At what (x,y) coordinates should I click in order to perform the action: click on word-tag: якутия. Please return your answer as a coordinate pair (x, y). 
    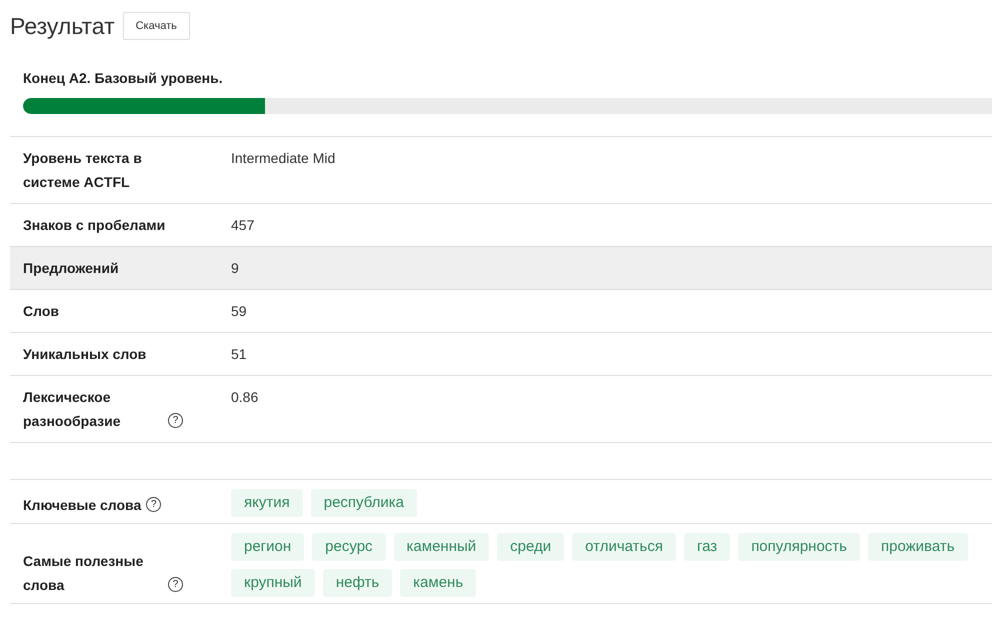
    Looking at the image, I should click on (267, 503).